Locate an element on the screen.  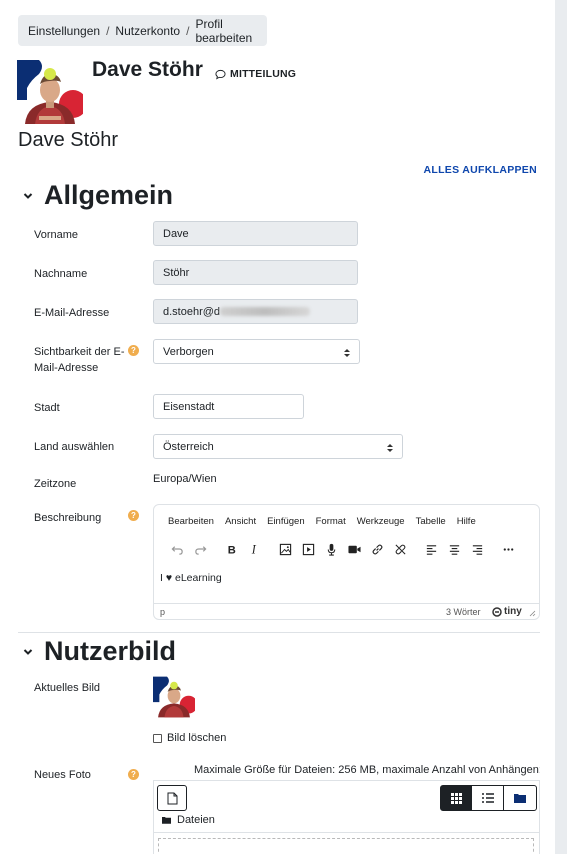
file-icon is located at coordinates (172, 798).